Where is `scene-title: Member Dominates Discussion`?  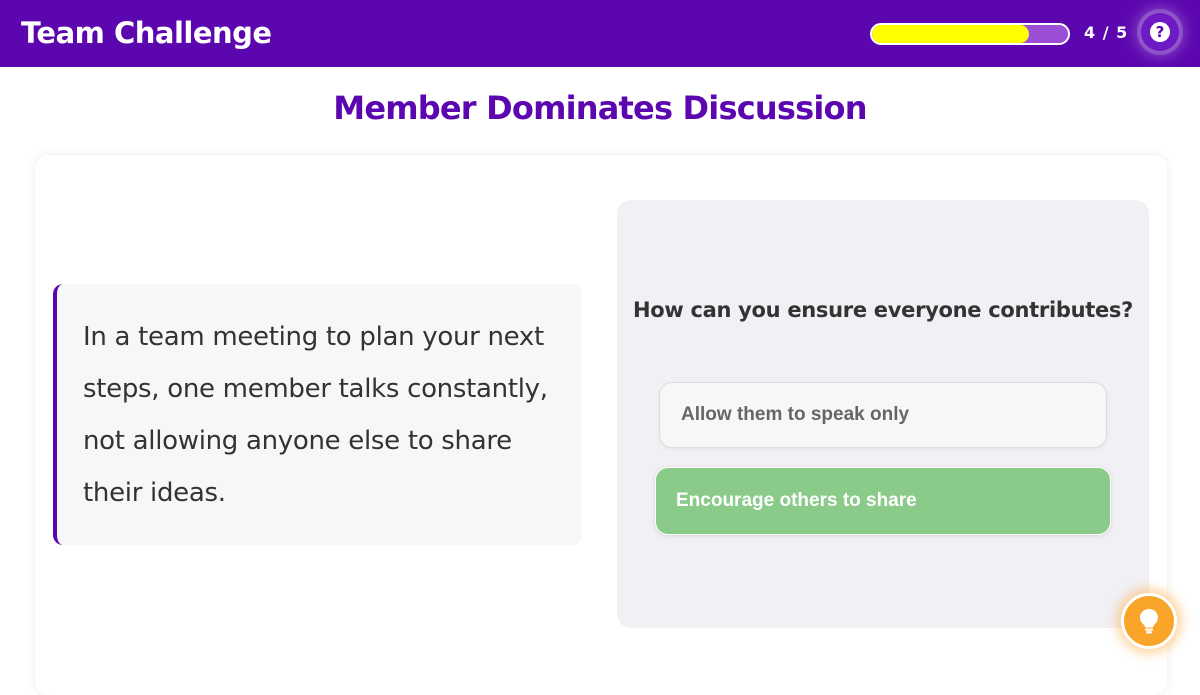
scene-title: Member Dominates Discussion is located at coordinates (600, 108).